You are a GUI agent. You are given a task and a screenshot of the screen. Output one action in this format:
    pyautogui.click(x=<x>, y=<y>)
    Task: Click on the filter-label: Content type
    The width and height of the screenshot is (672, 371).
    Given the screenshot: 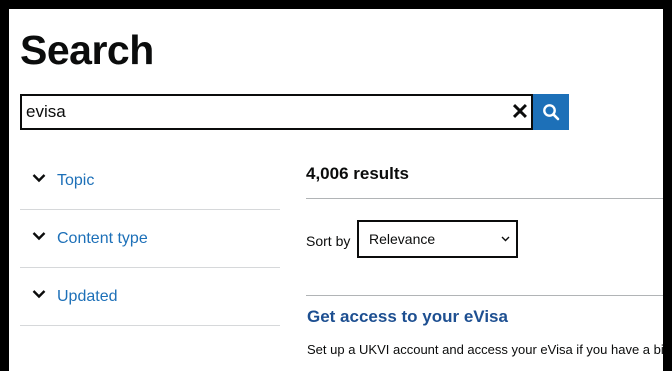 What is the action you would take?
    pyautogui.click(x=102, y=239)
    